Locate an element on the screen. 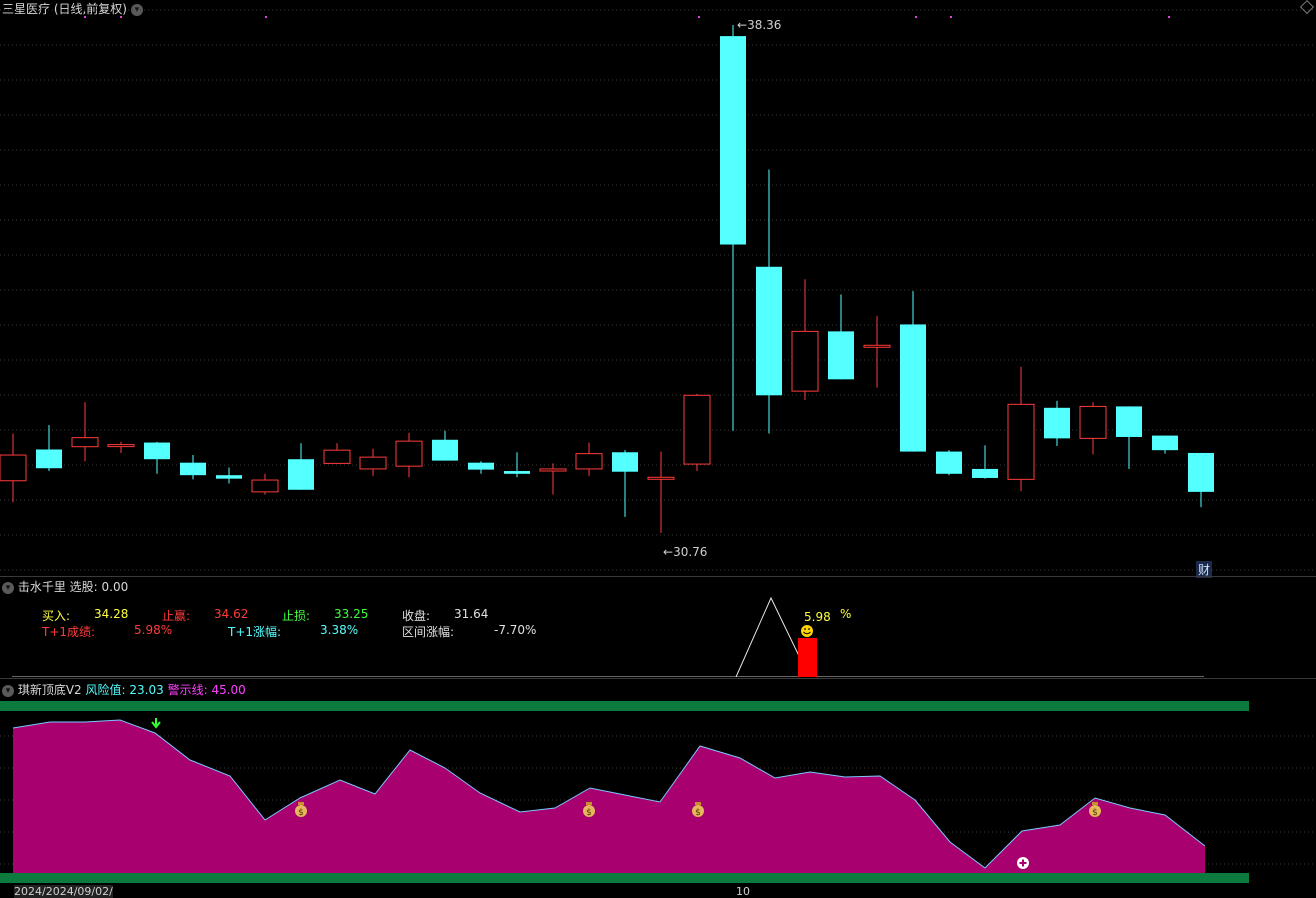  indicator2-title: 琪新顶底V2 is located at coordinates (49, 690).